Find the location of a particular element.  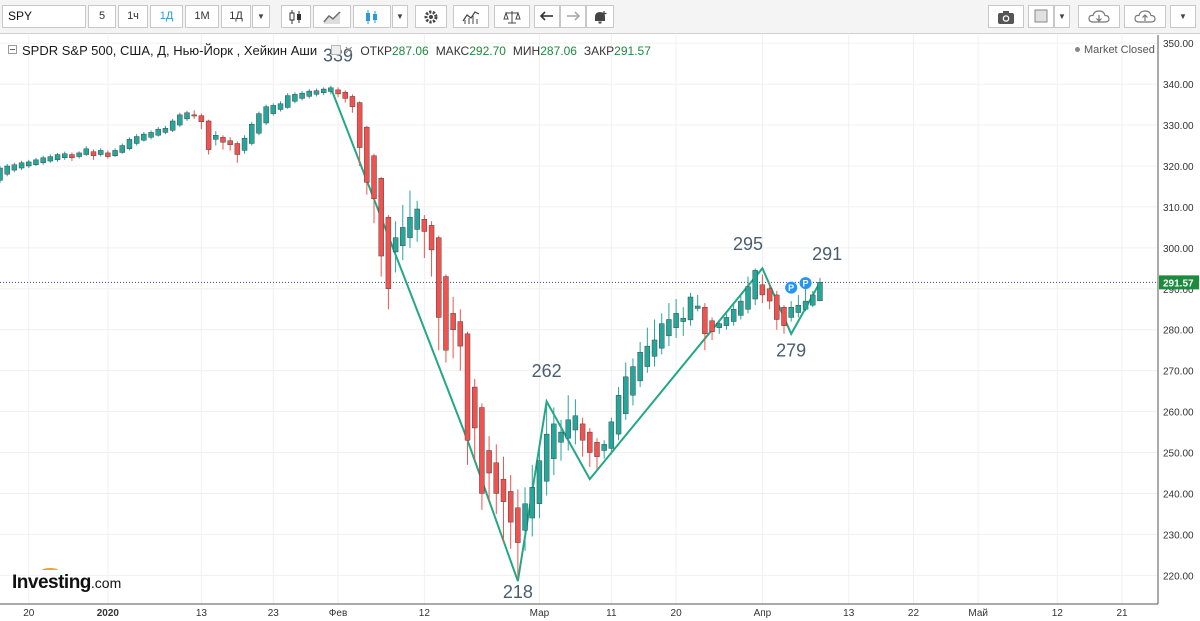

y-tick-label: 240.00 is located at coordinates (1178, 494).